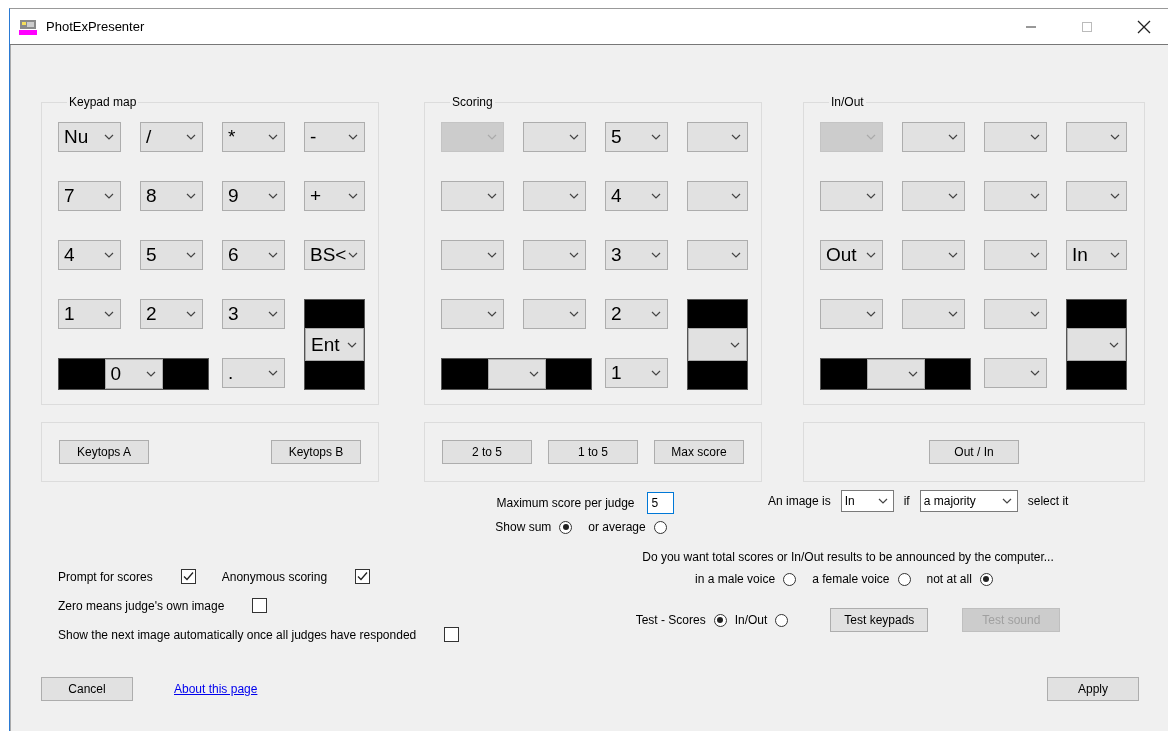 This screenshot has width=1168, height=731. What do you see at coordinates (104, 452) in the screenshot?
I see `button: Keytops A` at bounding box center [104, 452].